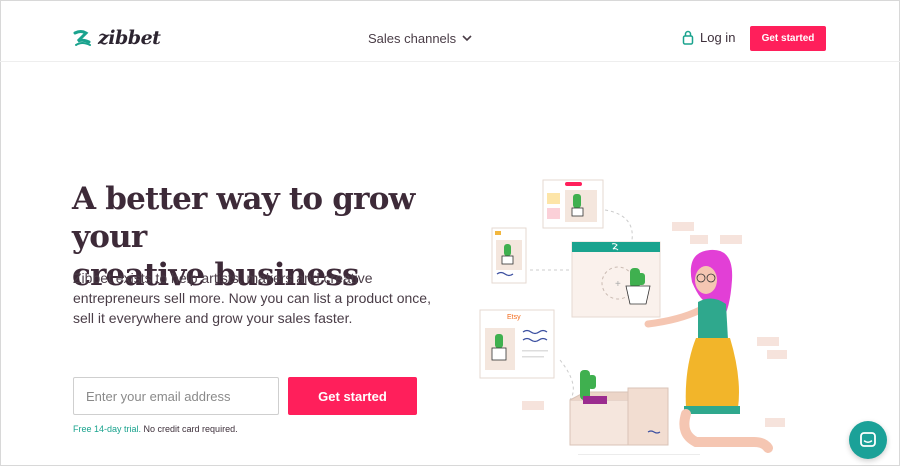 The width and height of the screenshot is (900, 466). Describe the element at coordinates (573, 204) in the screenshot. I see `product-card-top` at that location.